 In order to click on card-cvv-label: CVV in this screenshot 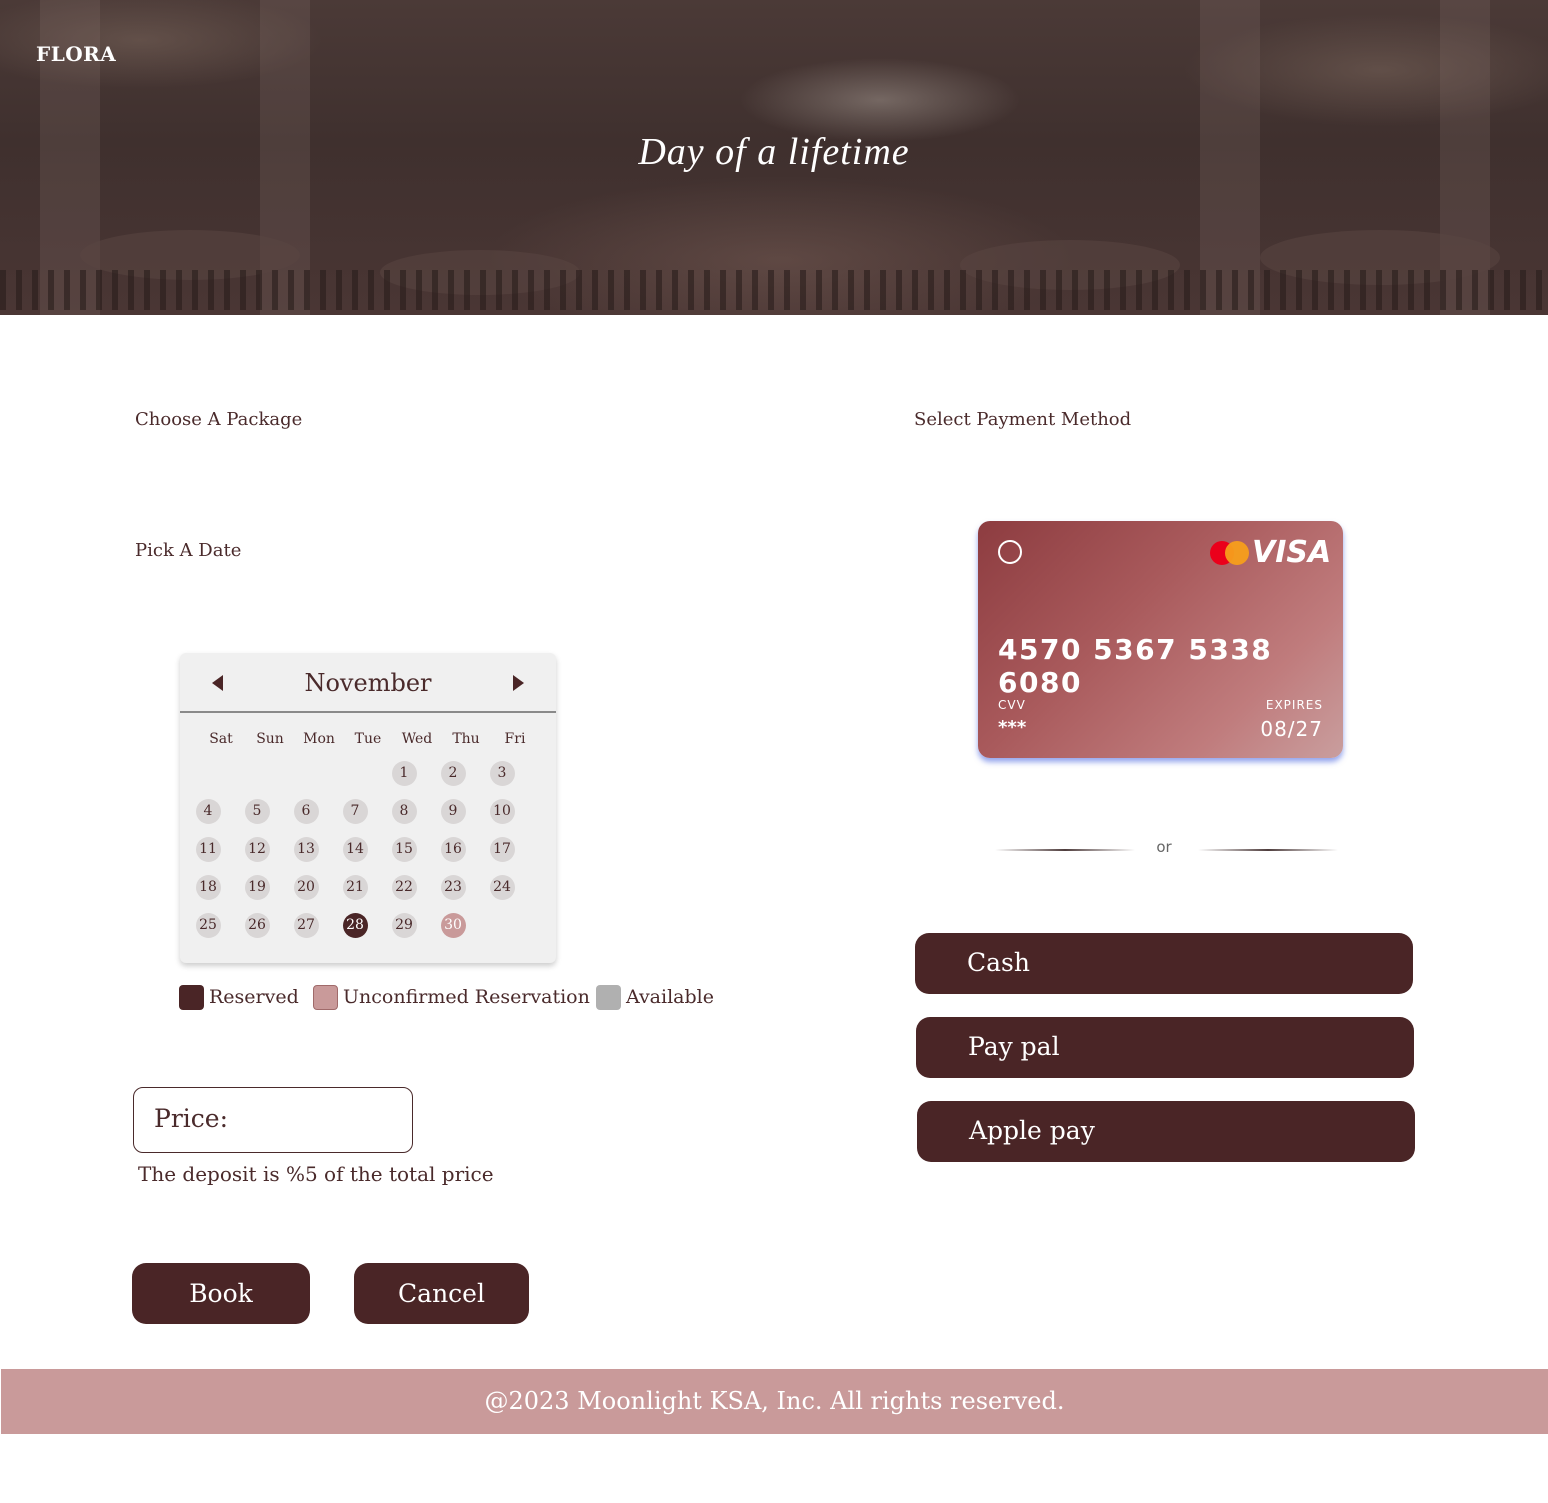, I will do `click(1012, 705)`.